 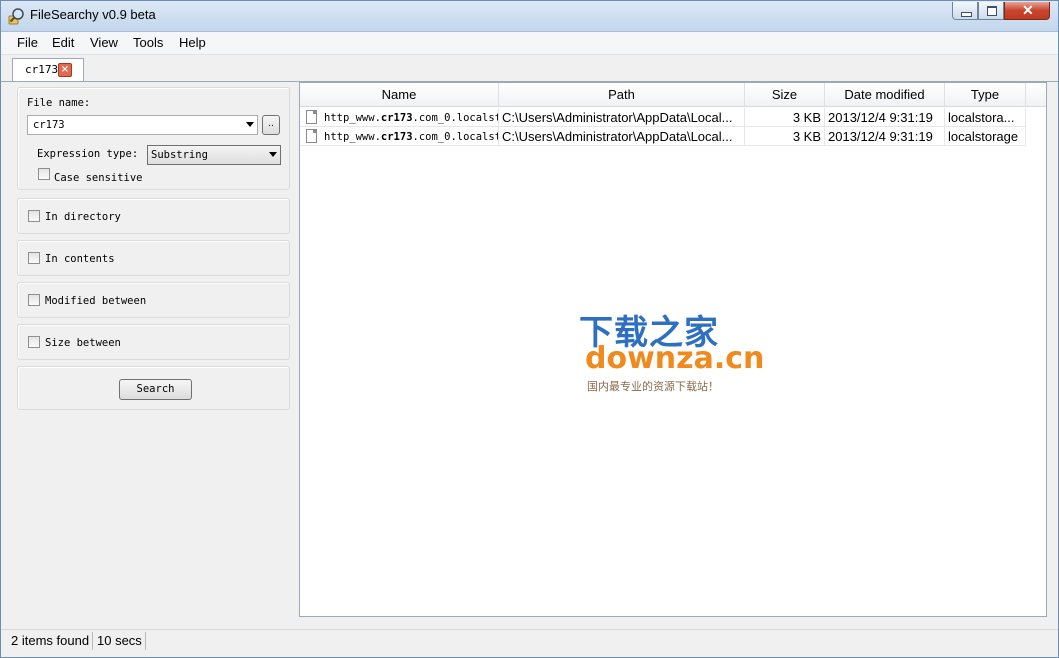 I want to click on menu-bar: File Edit View Tools Help, so click(x=529, y=43).